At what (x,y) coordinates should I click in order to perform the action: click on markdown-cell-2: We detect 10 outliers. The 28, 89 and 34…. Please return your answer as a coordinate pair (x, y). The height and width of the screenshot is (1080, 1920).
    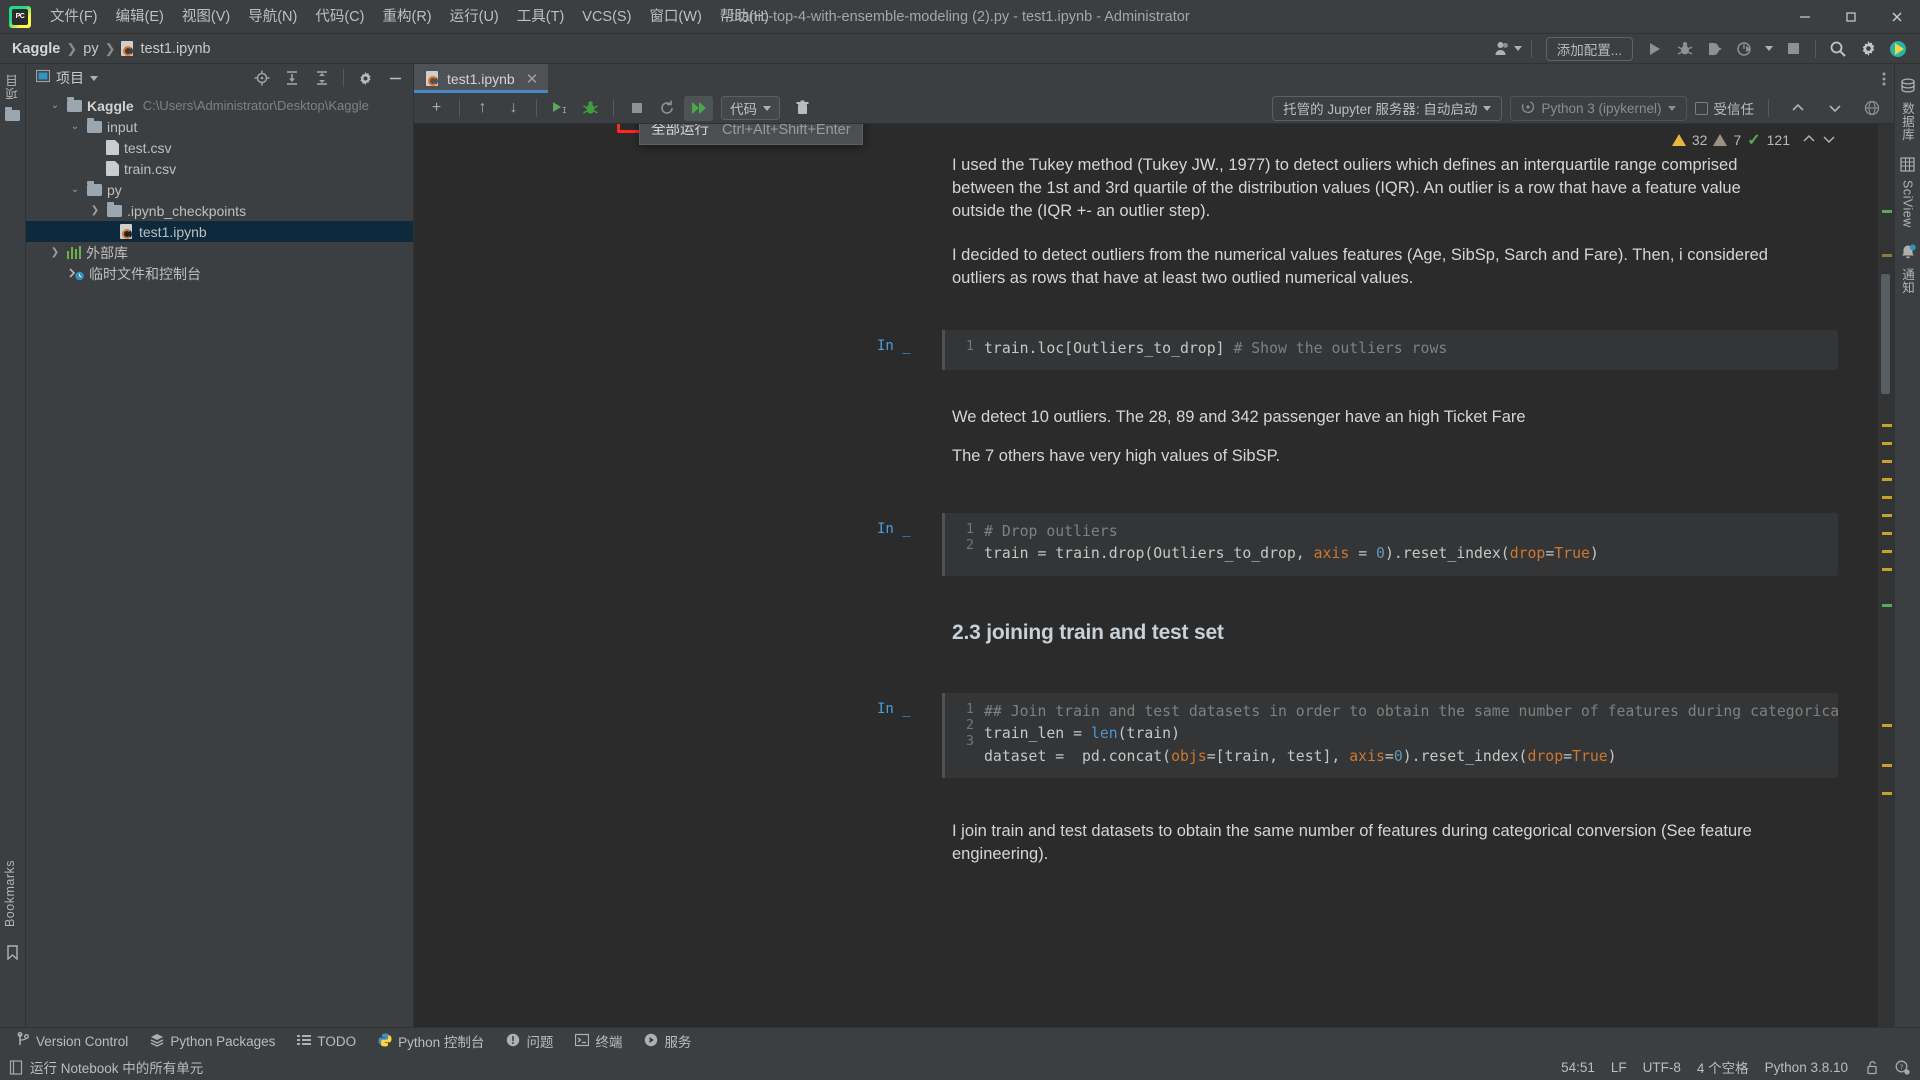
    Looking at the image, I should click on (1395, 437).